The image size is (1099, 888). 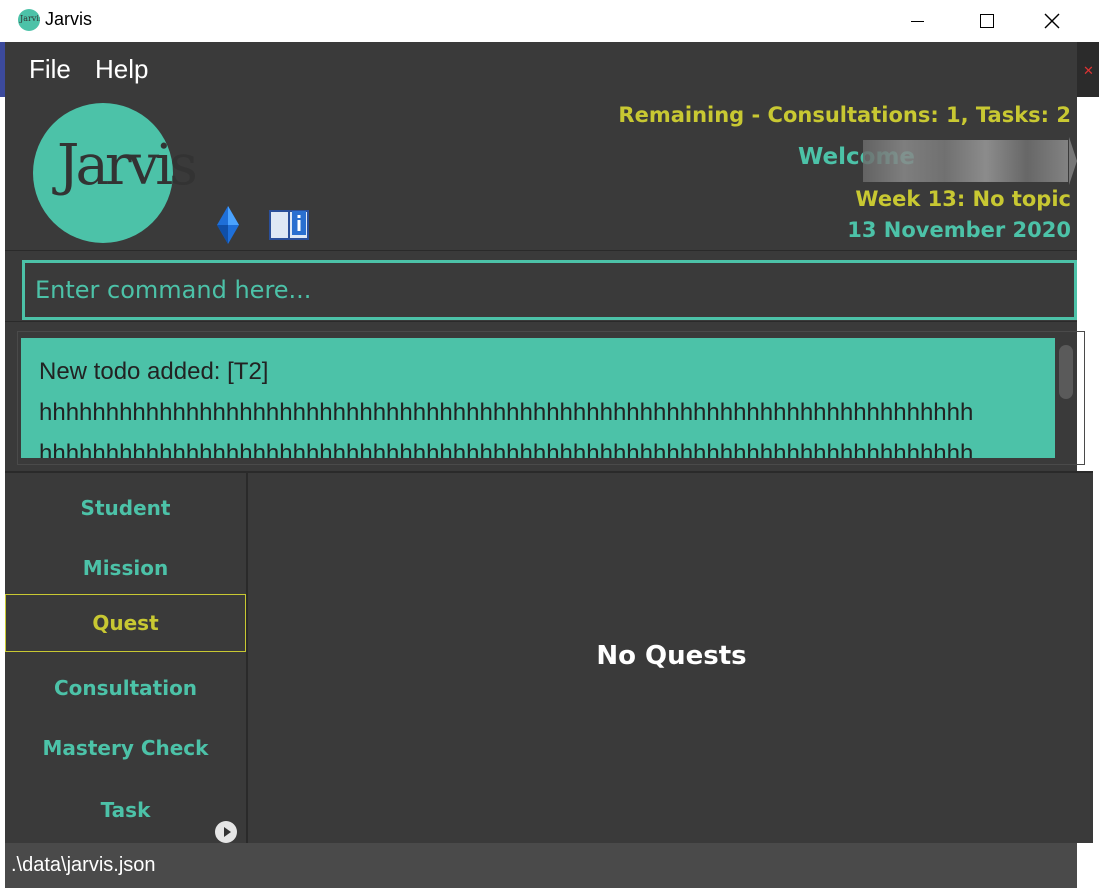 I want to click on desktop-background-right-top: ✕, so click(x=1088, y=69).